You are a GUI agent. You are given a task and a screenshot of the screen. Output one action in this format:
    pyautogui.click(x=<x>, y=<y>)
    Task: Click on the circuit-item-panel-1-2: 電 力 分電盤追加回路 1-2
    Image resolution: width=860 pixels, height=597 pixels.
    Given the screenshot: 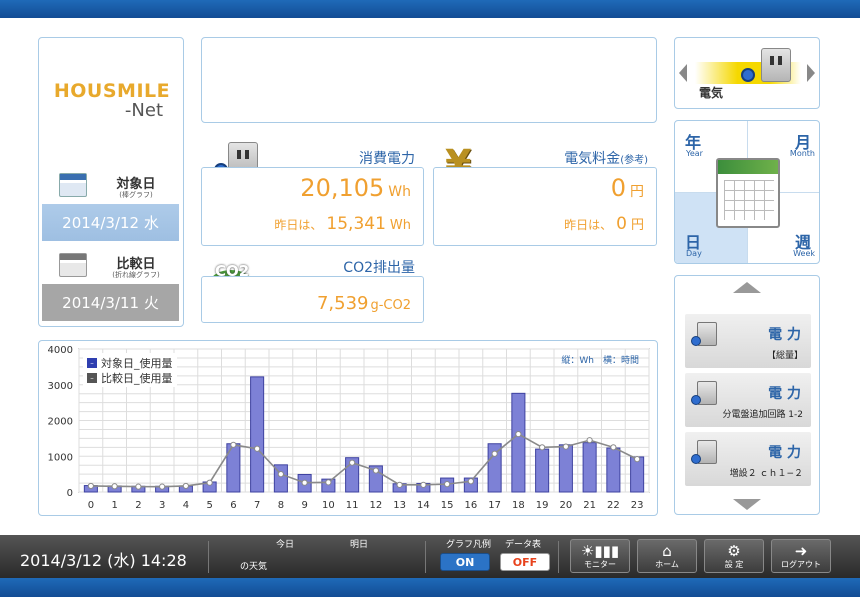 What is the action you would take?
    pyautogui.click(x=748, y=400)
    